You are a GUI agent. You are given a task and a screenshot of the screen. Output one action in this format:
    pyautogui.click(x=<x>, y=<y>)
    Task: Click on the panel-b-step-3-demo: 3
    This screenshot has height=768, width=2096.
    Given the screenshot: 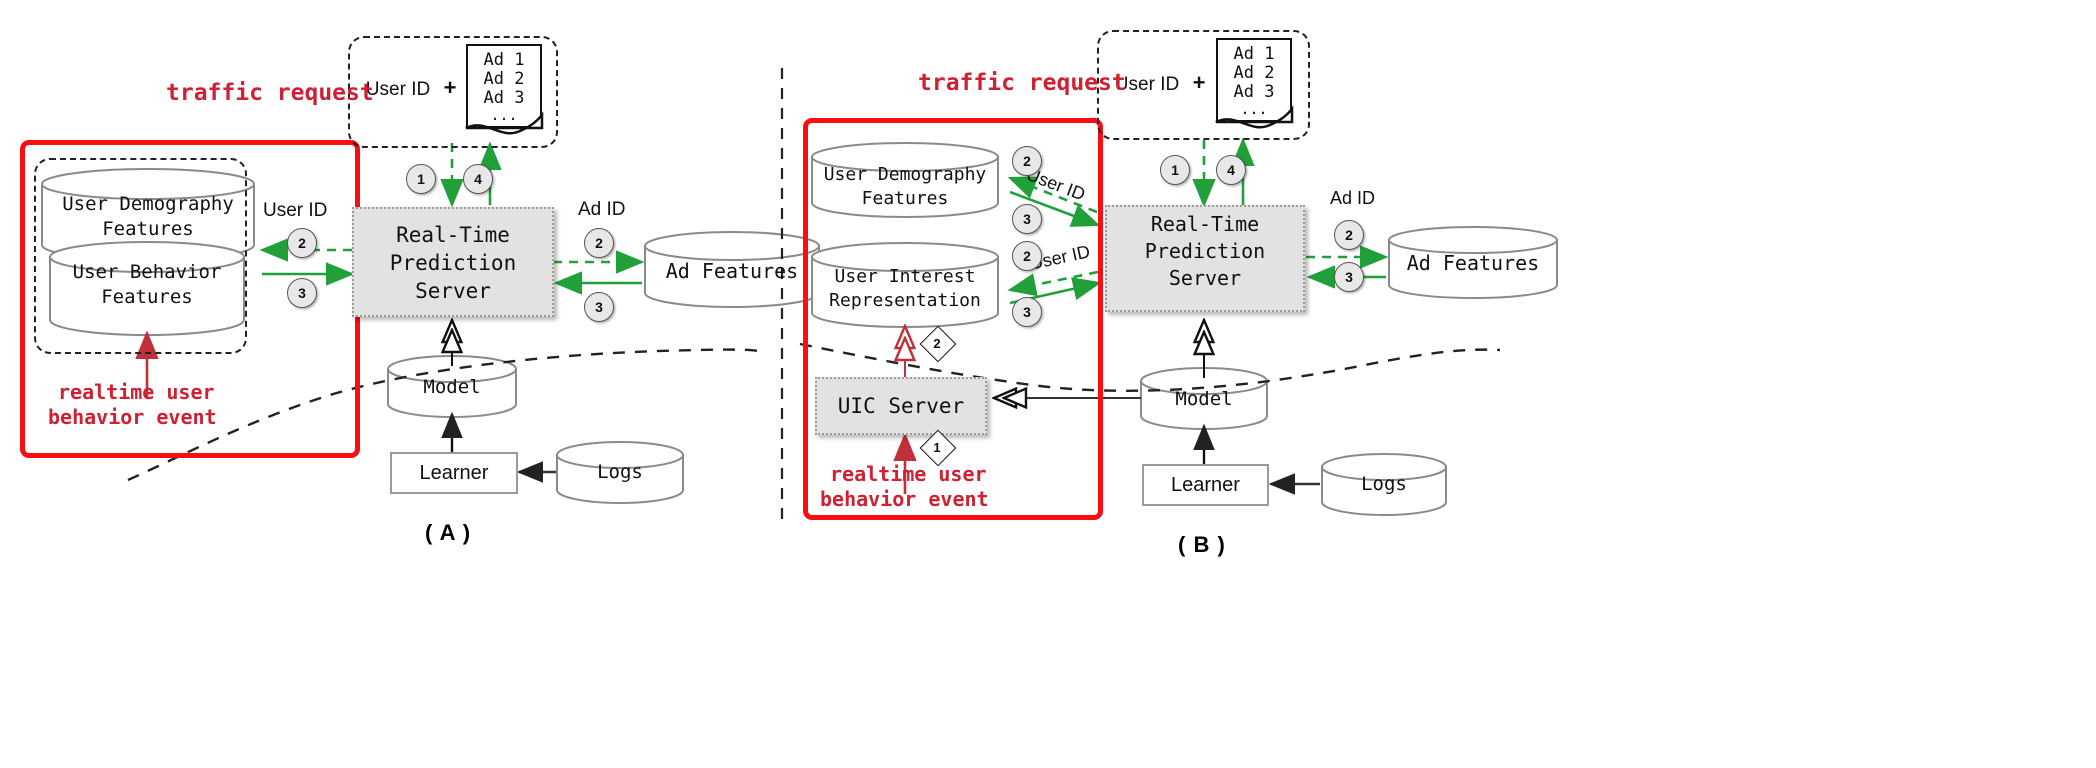 What is the action you would take?
    pyautogui.click(x=1027, y=219)
    